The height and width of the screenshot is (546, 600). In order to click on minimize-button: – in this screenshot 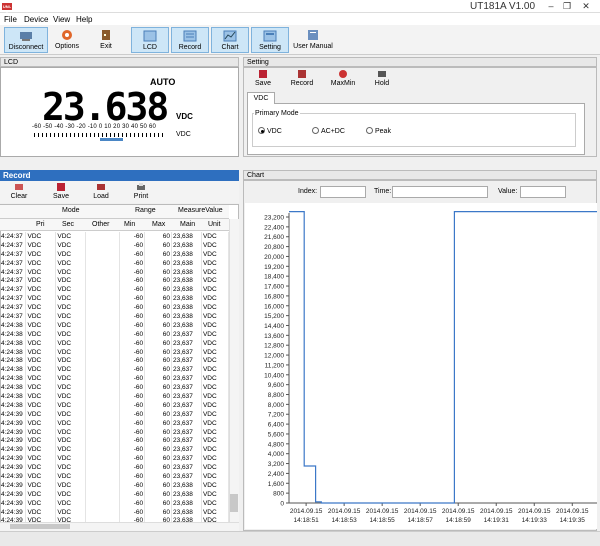, I will do `click(551, 6)`.